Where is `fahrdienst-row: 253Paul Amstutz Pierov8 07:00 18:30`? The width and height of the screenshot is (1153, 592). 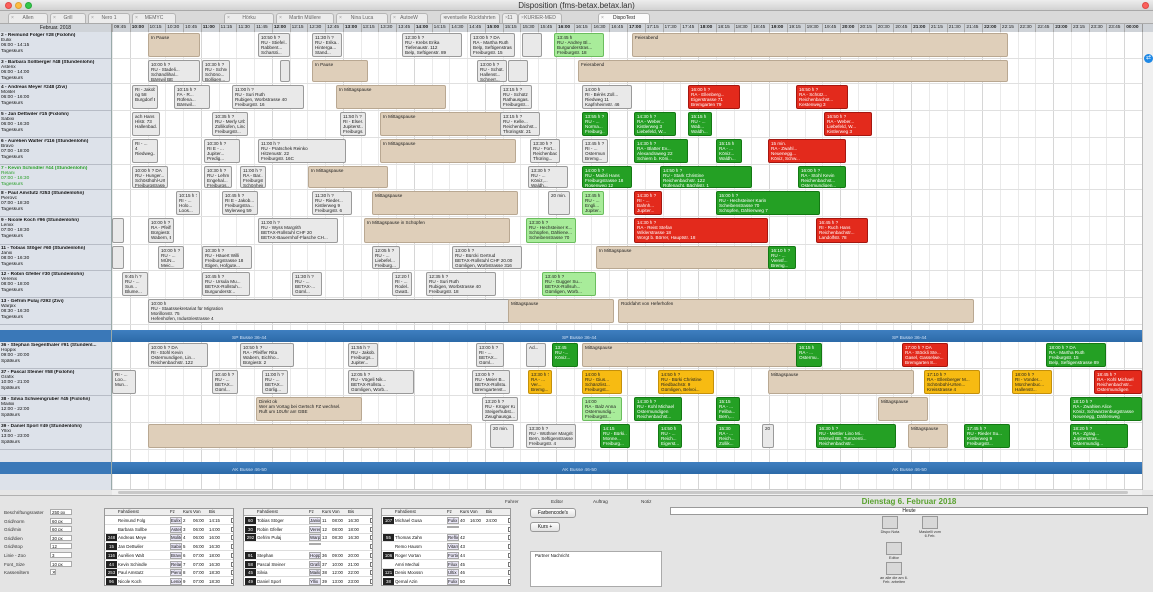
fahrdienst-row: 253Paul Amstutz Pierov8 07:00 18:30 is located at coordinates (169, 573).